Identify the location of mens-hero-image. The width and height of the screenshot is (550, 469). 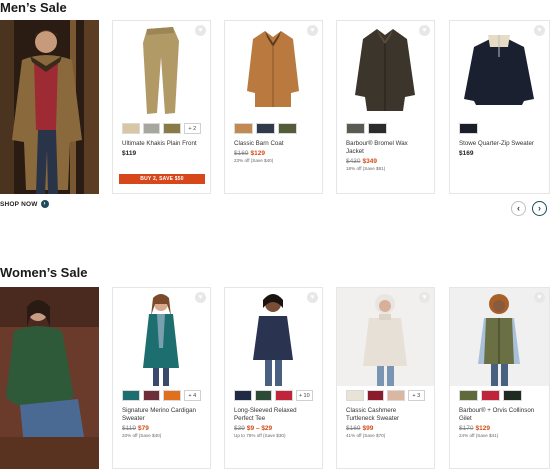
(49, 107).